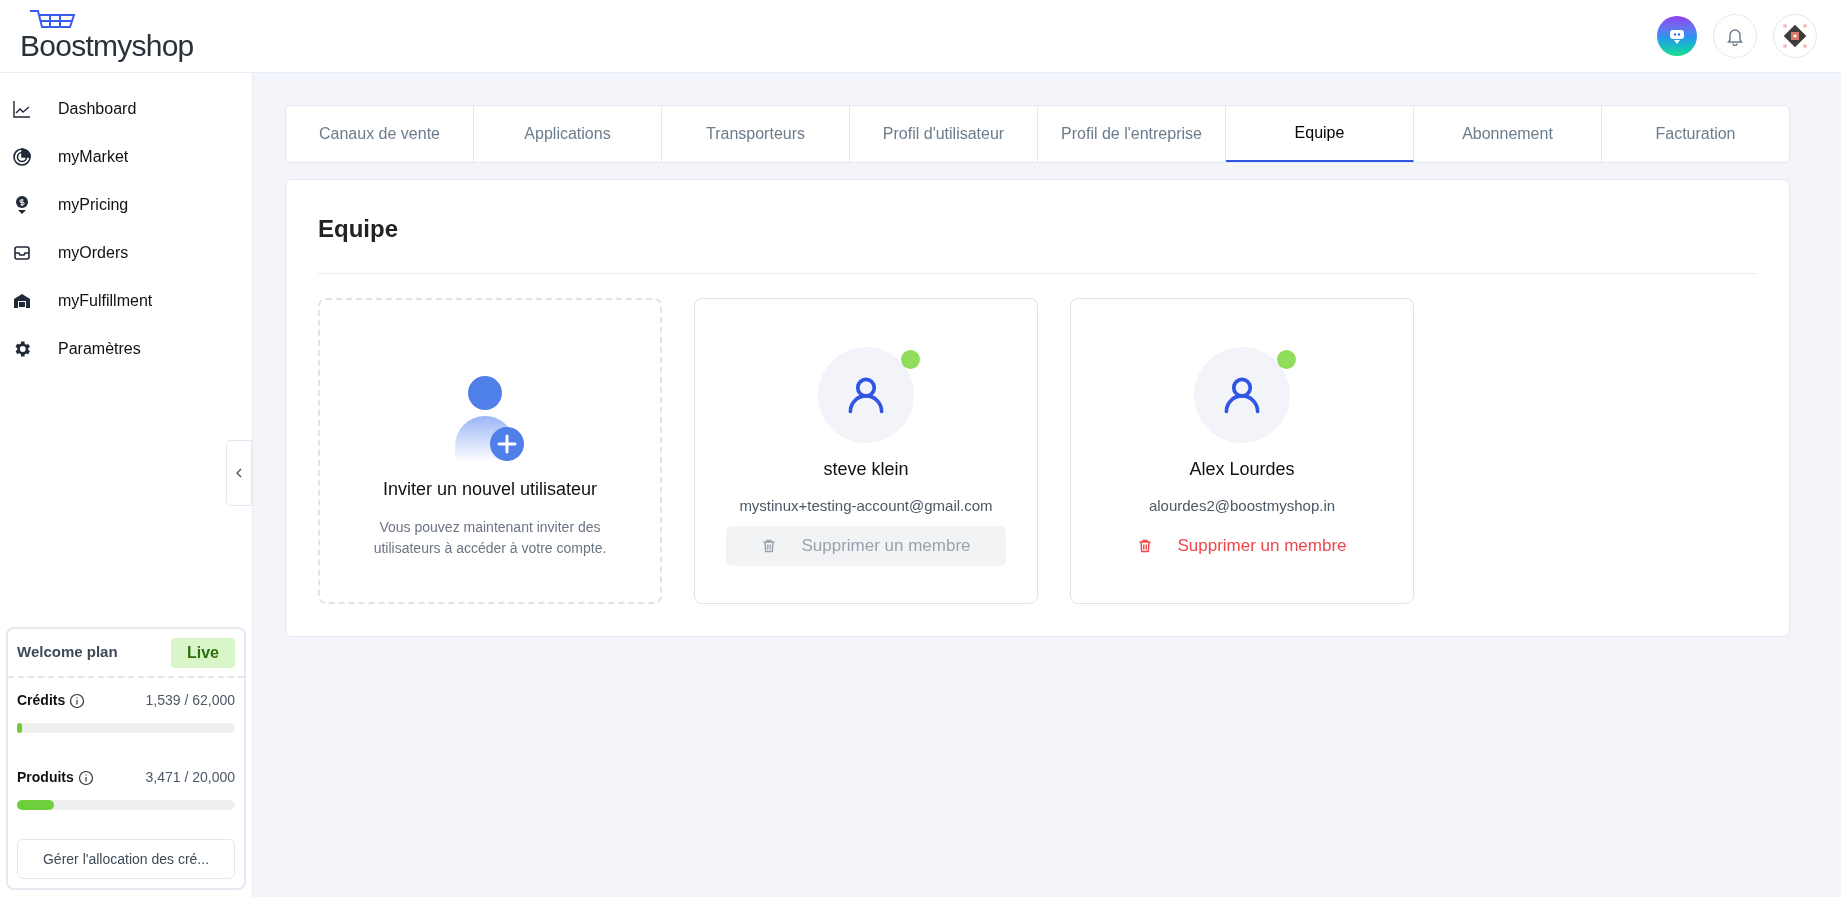 The height and width of the screenshot is (897, 1841). I want to click on settings-tab: Applications, so click(568, 134).